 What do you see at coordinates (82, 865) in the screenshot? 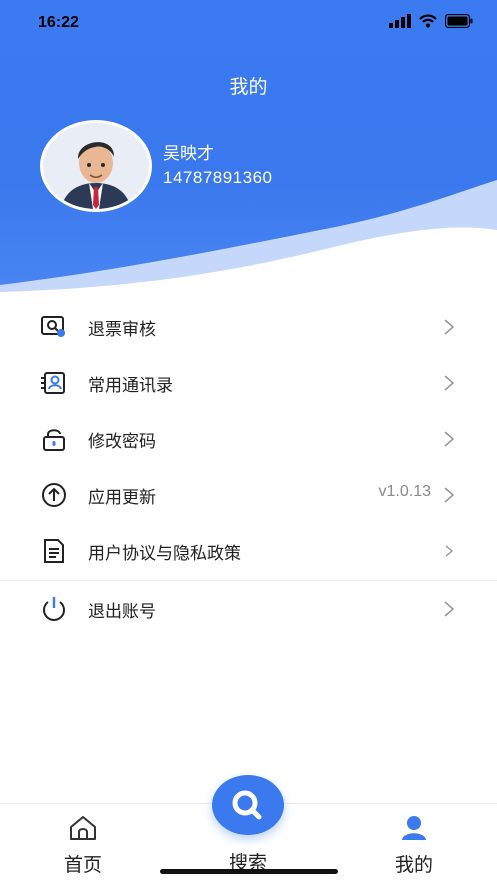
I see `tab-home-label: 首页` at bounding box center [82, 865].